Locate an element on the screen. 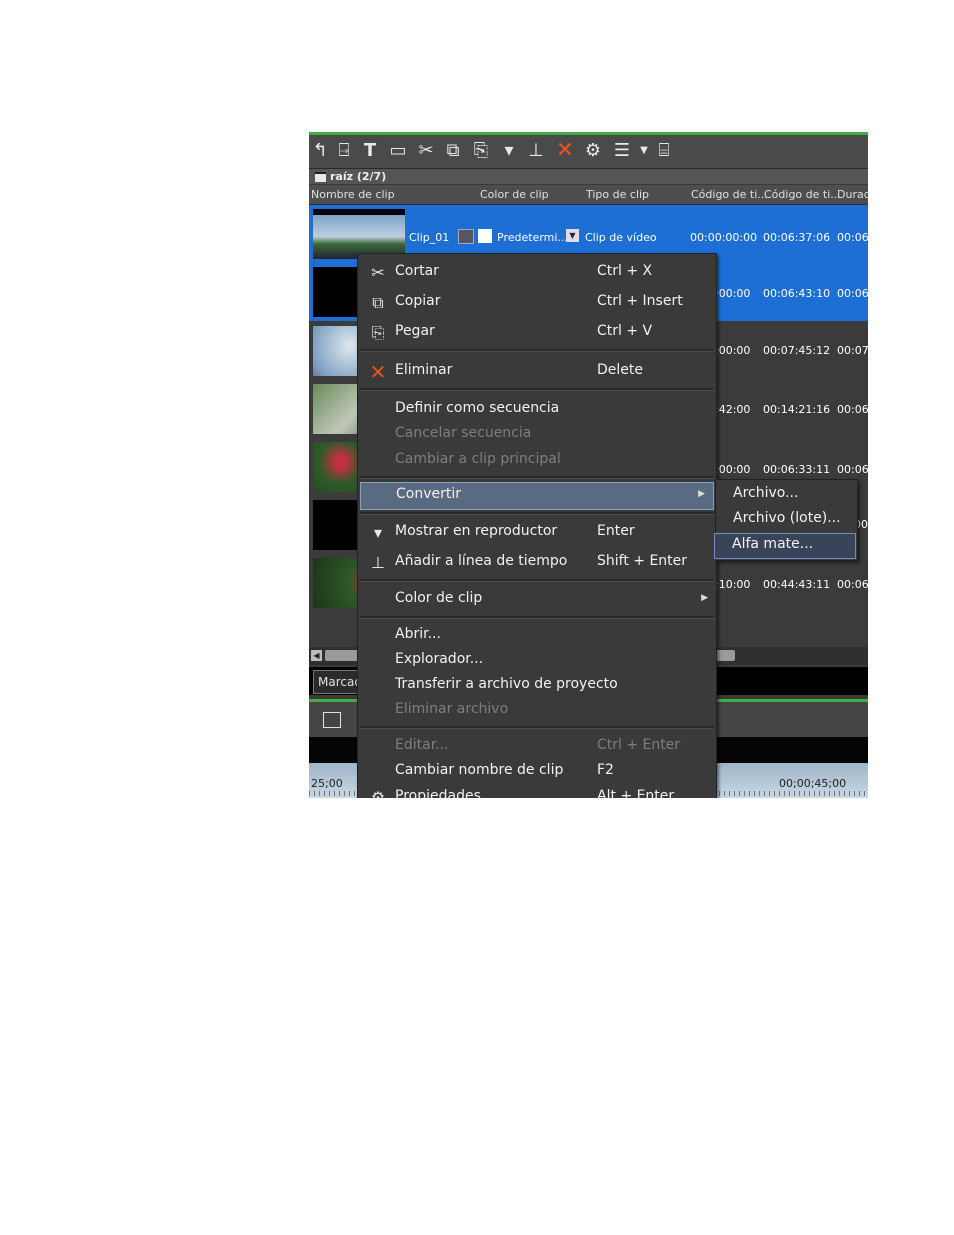 The width and height of the screenshot is (954, 1235). menu-item-add-timeline: ⊥ Añadir a línea de tiempo Shift + Enter is located at coordinates (537, 563).